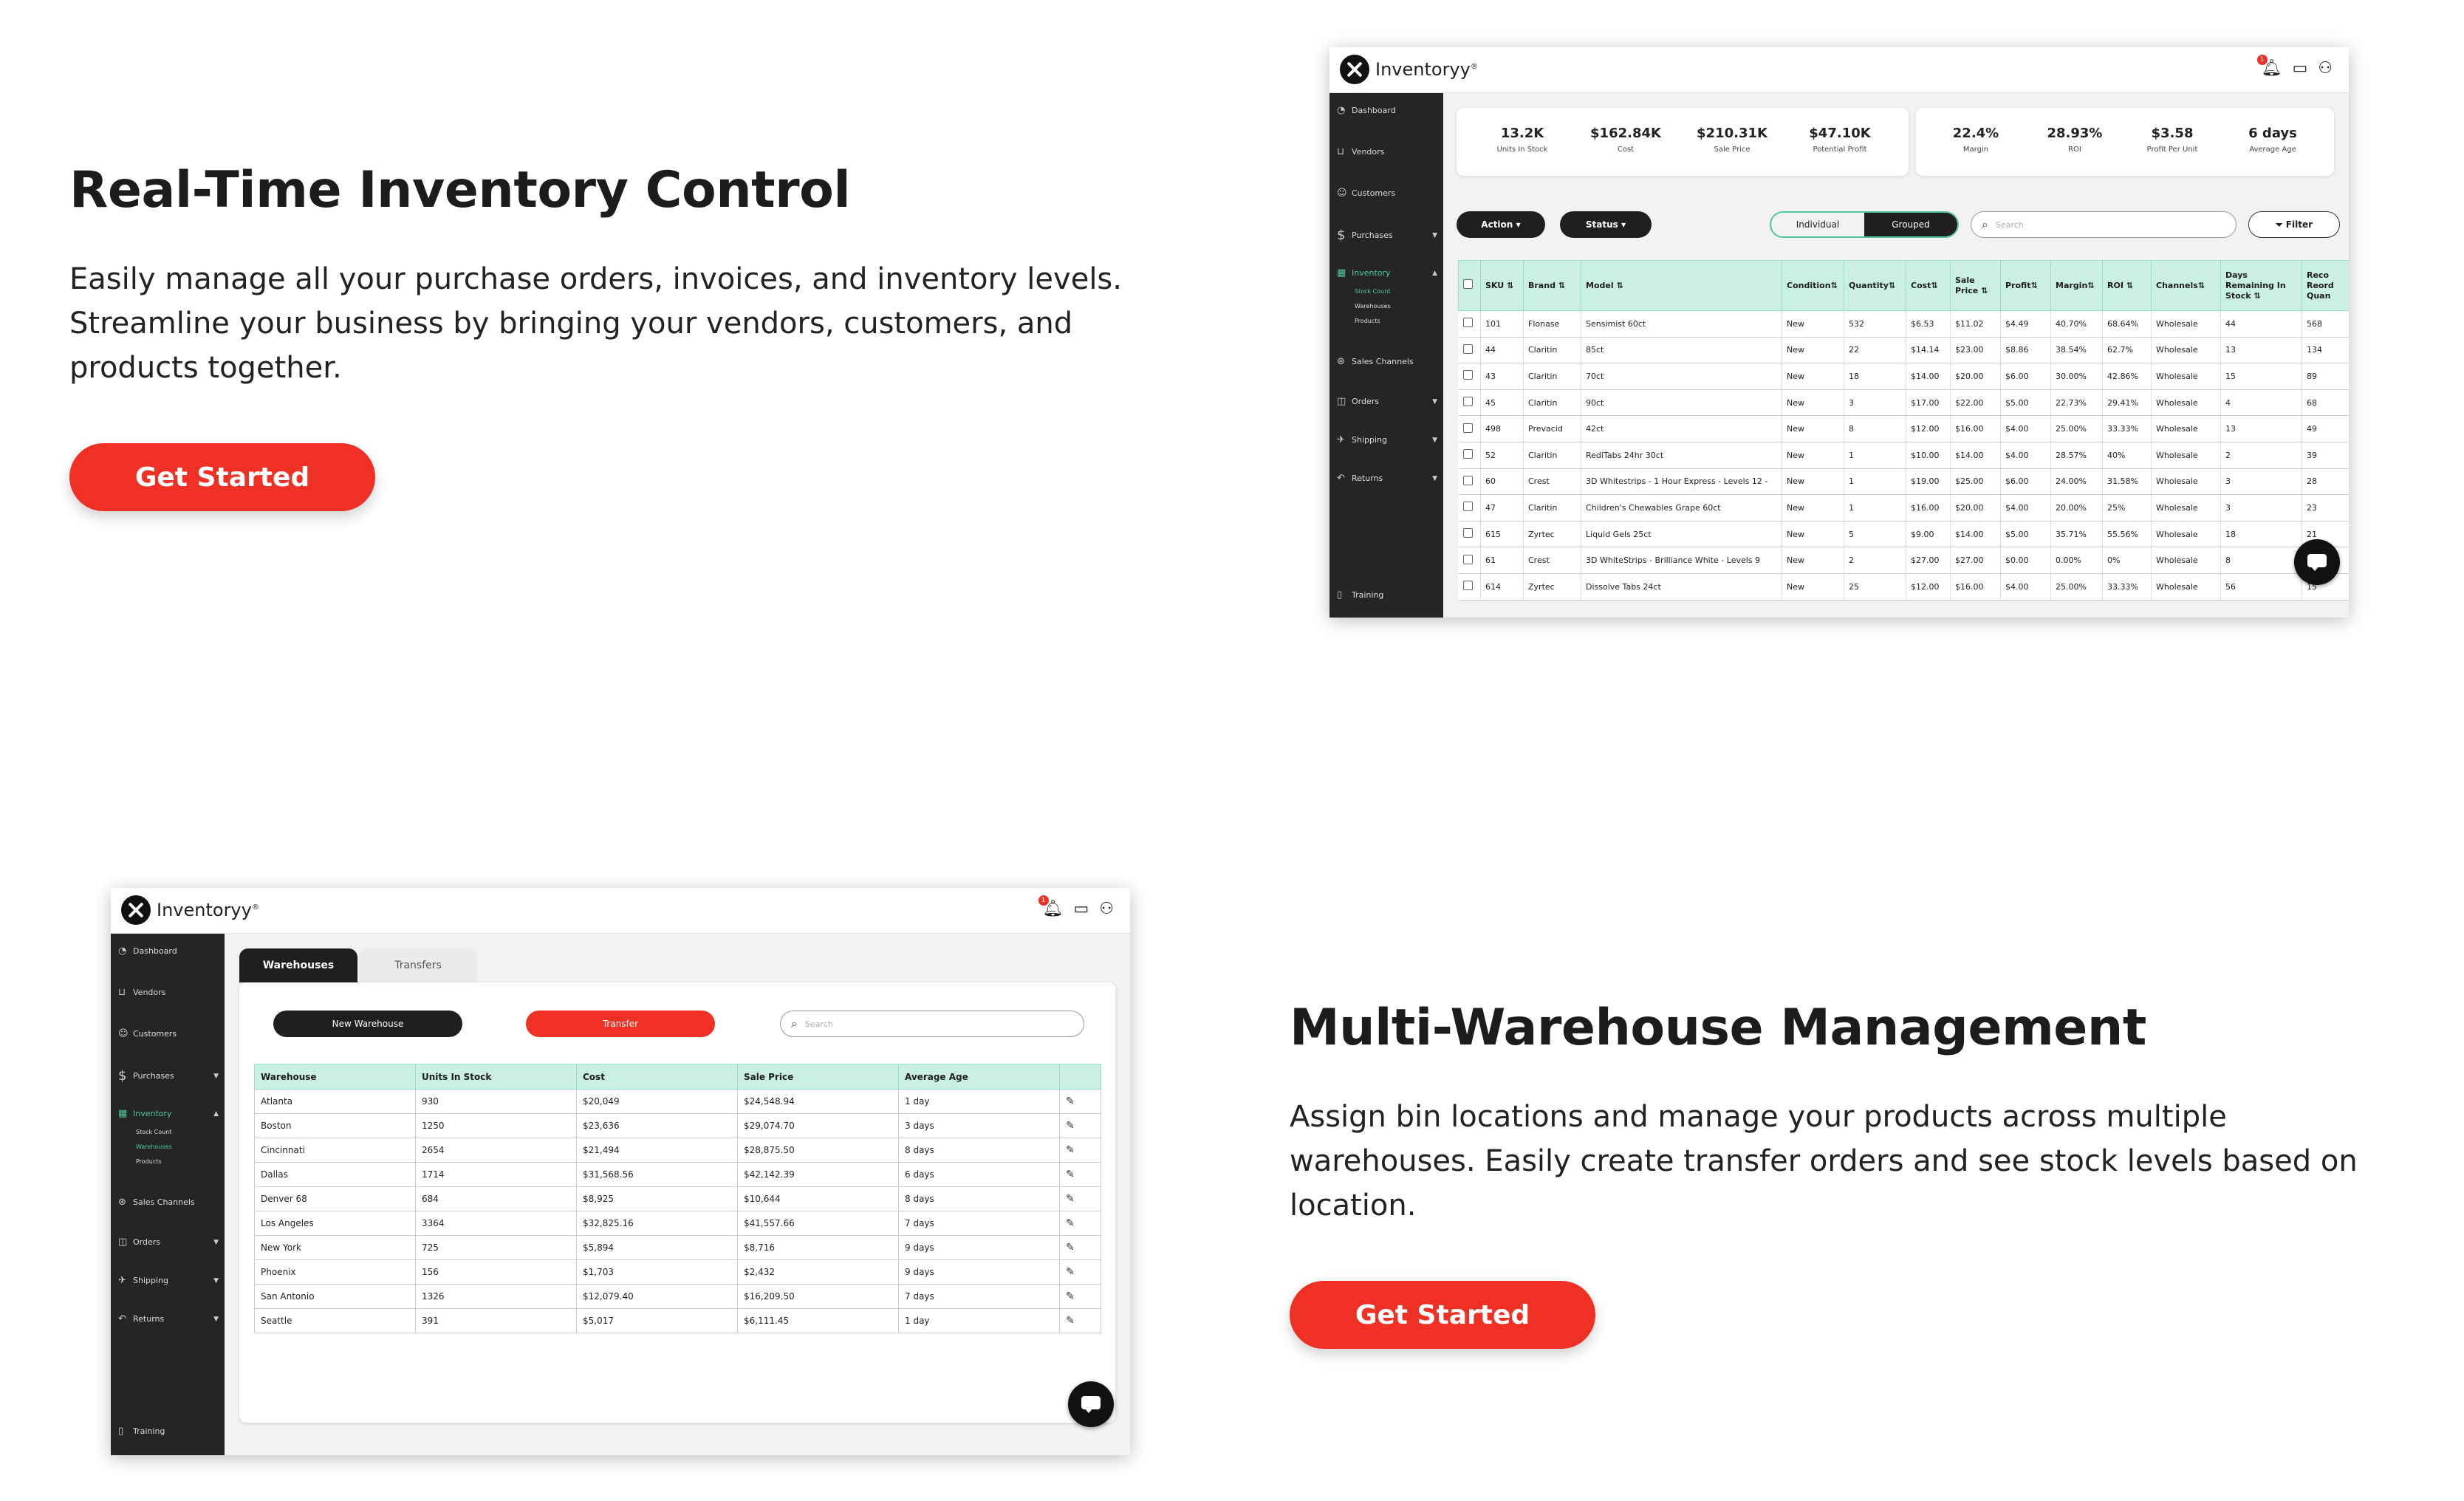 This screenshot has height=1501, width=2464. What do you see at coordinates (1606, 224) in the screenshot?
I see `status-dropdown: Status ▼` at bounding box center [1606, 224].